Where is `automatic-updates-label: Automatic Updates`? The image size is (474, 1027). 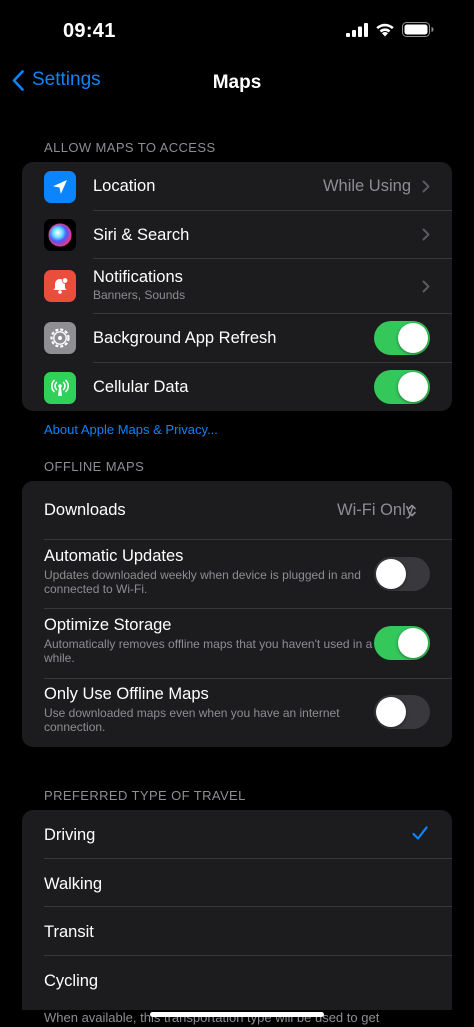 automatic-updates-label: Automatic Updates is located at coordinates (114, 556).